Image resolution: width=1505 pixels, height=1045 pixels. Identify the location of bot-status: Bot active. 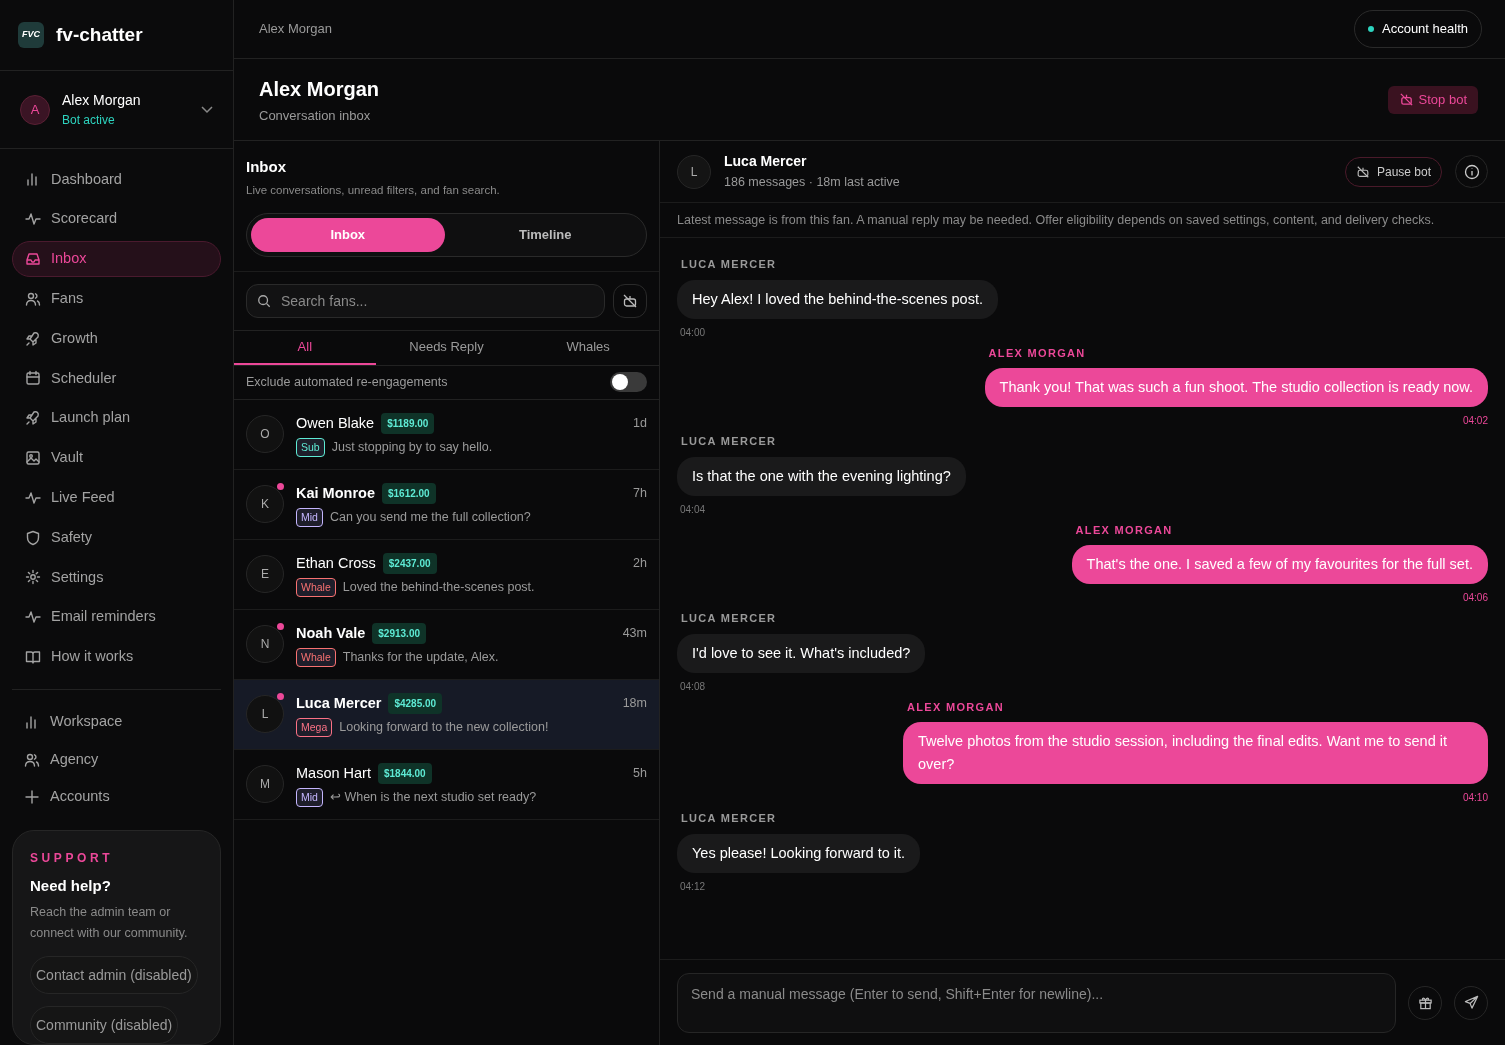
(89, 121).